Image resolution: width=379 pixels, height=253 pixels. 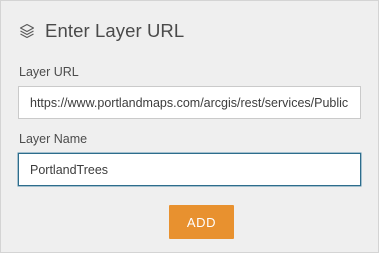 What do you see at coordinates (115, 30) in the screenshot?
I see `panel-title: Enter Layer URL` at bounding box center [115, 30].